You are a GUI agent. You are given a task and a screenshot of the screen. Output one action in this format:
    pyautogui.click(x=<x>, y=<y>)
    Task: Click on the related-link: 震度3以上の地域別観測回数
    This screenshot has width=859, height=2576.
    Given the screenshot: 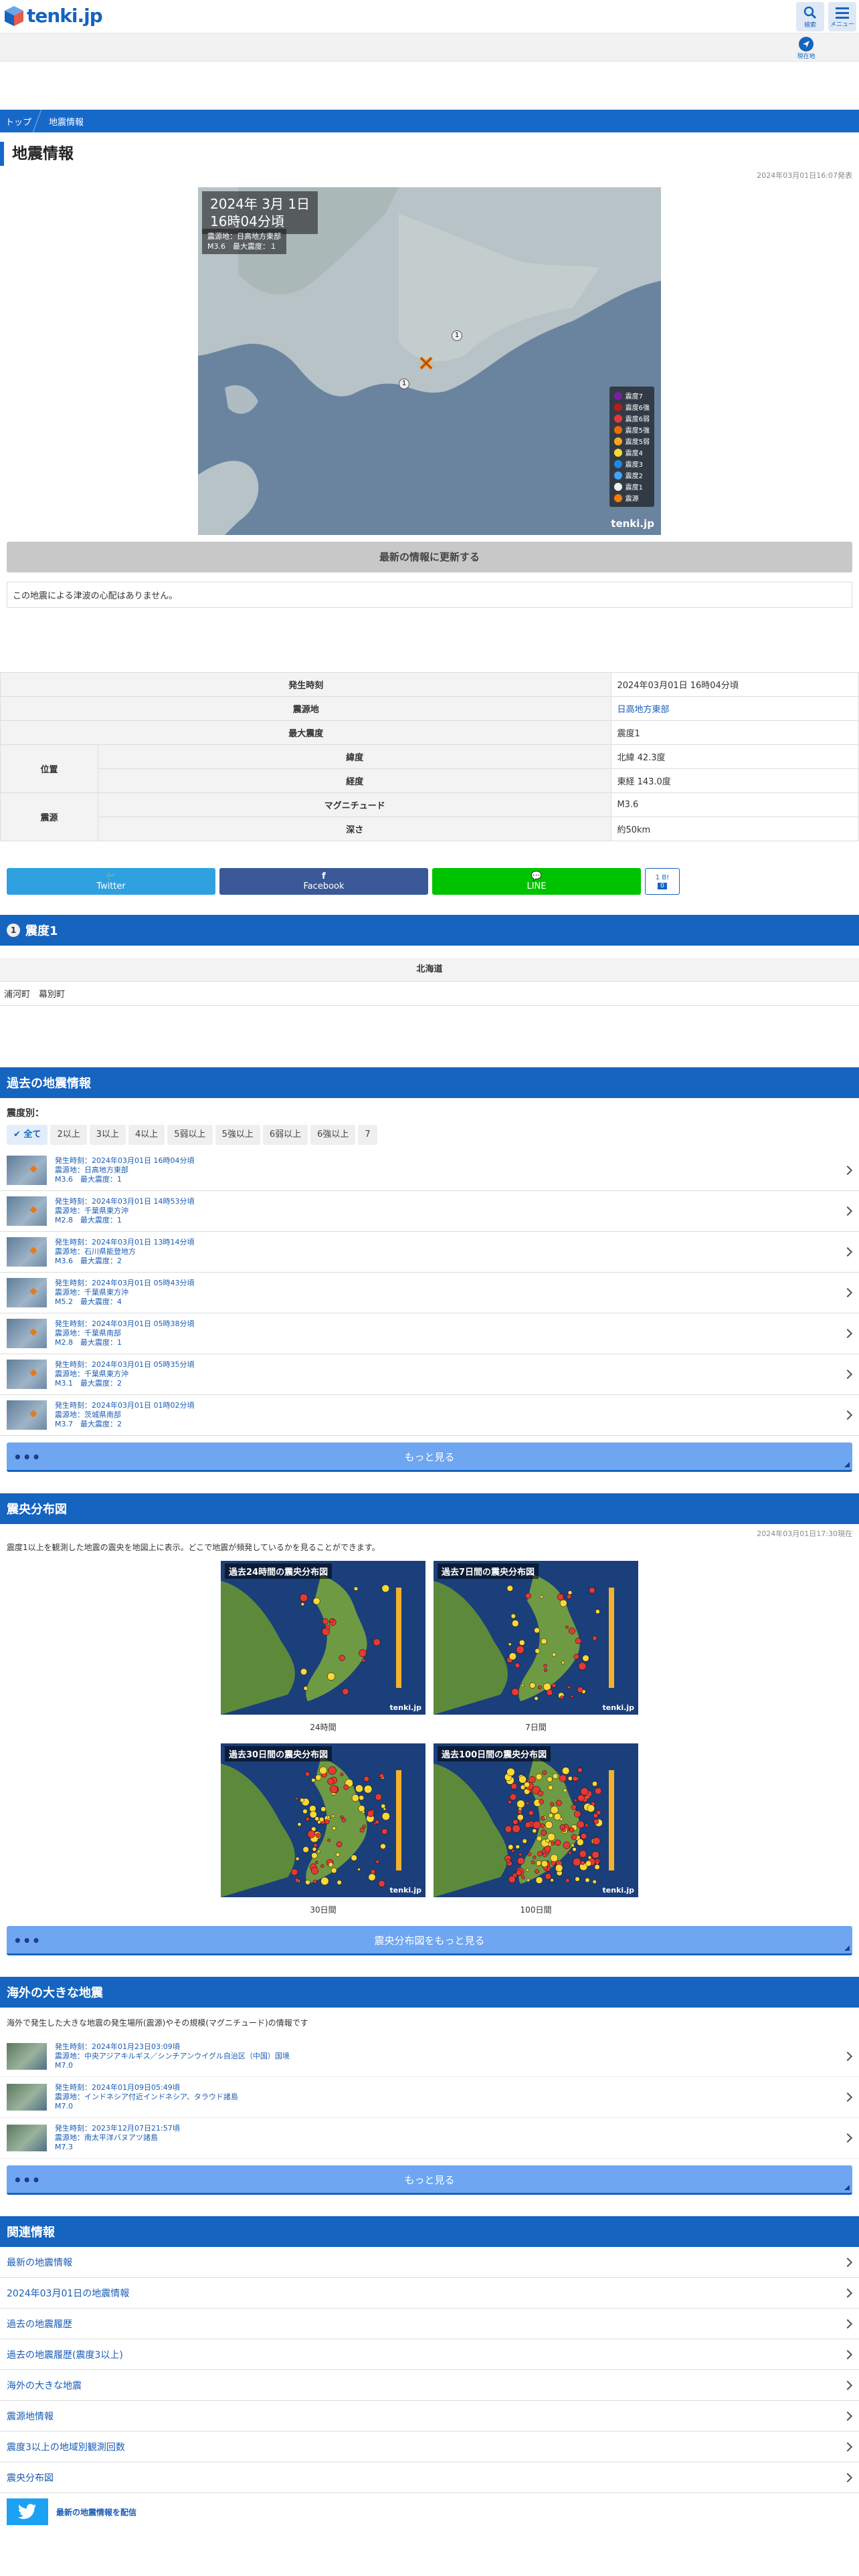 What is the action you would take?
    pyautogui.click(x=429, y=2447)
    